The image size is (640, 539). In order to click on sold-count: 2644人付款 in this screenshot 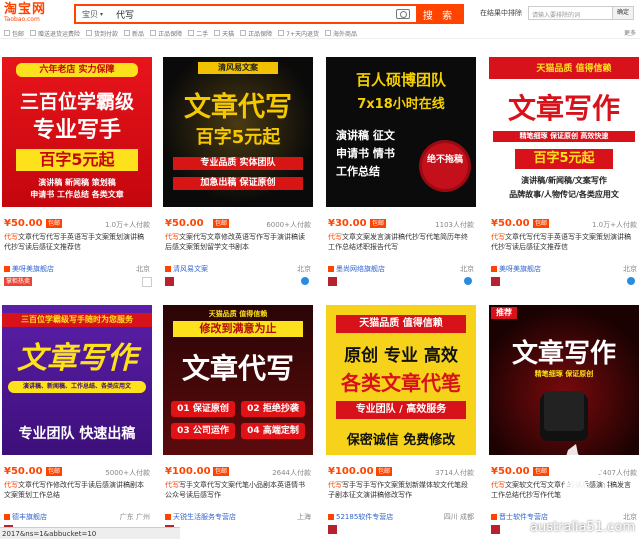, I will do `click(291, 473)`.